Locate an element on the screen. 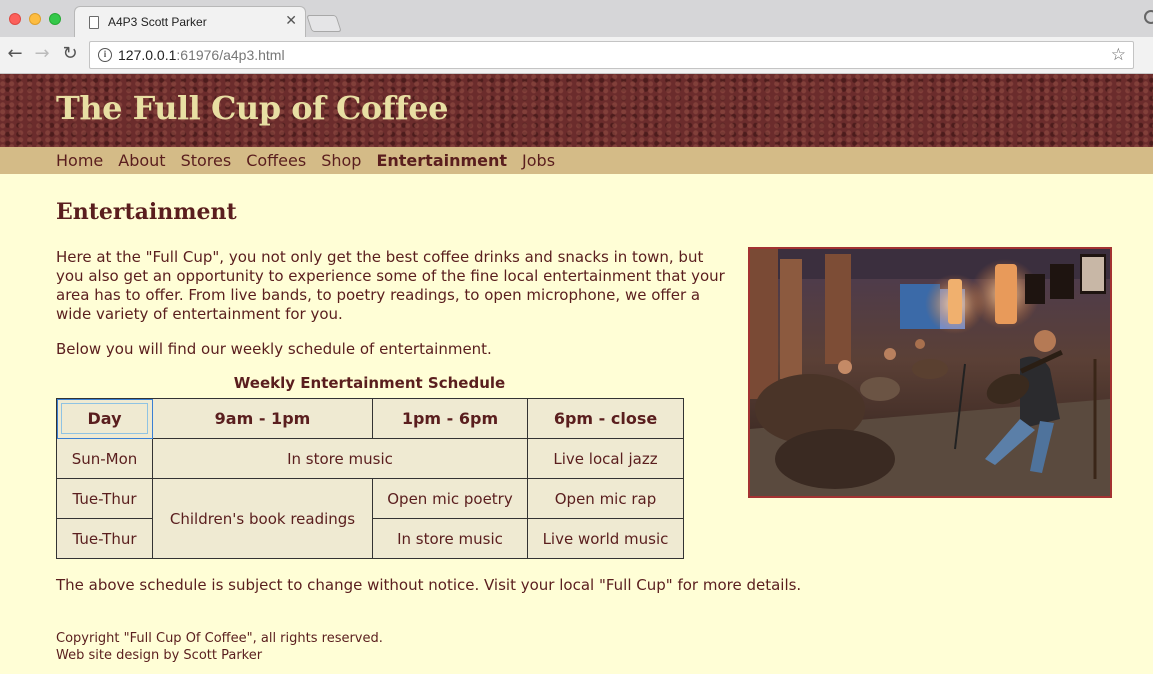  page-heading: Entertainment is located at coordinates (146, 212).